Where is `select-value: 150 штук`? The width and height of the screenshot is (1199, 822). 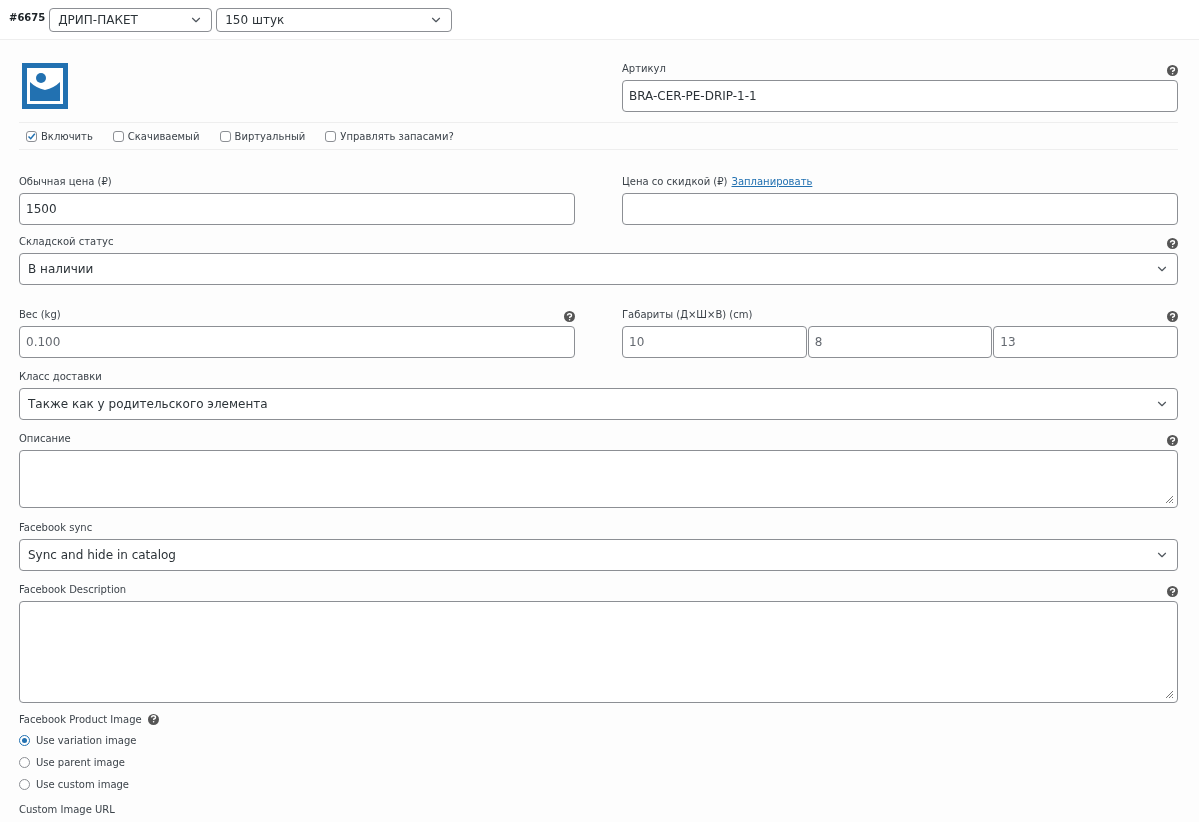 select-value: 150 штук is located at coordinates (255, 20).